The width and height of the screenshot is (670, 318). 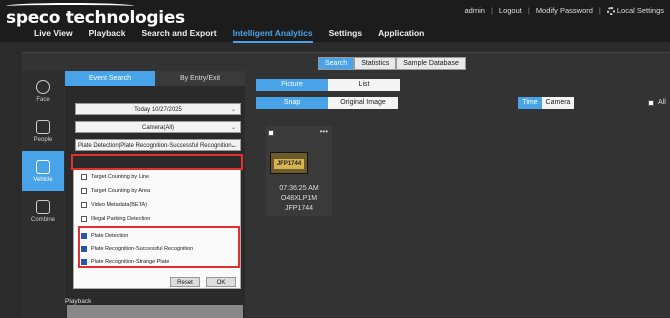 I want to click on gear-icon, so click(x=610, y=11).